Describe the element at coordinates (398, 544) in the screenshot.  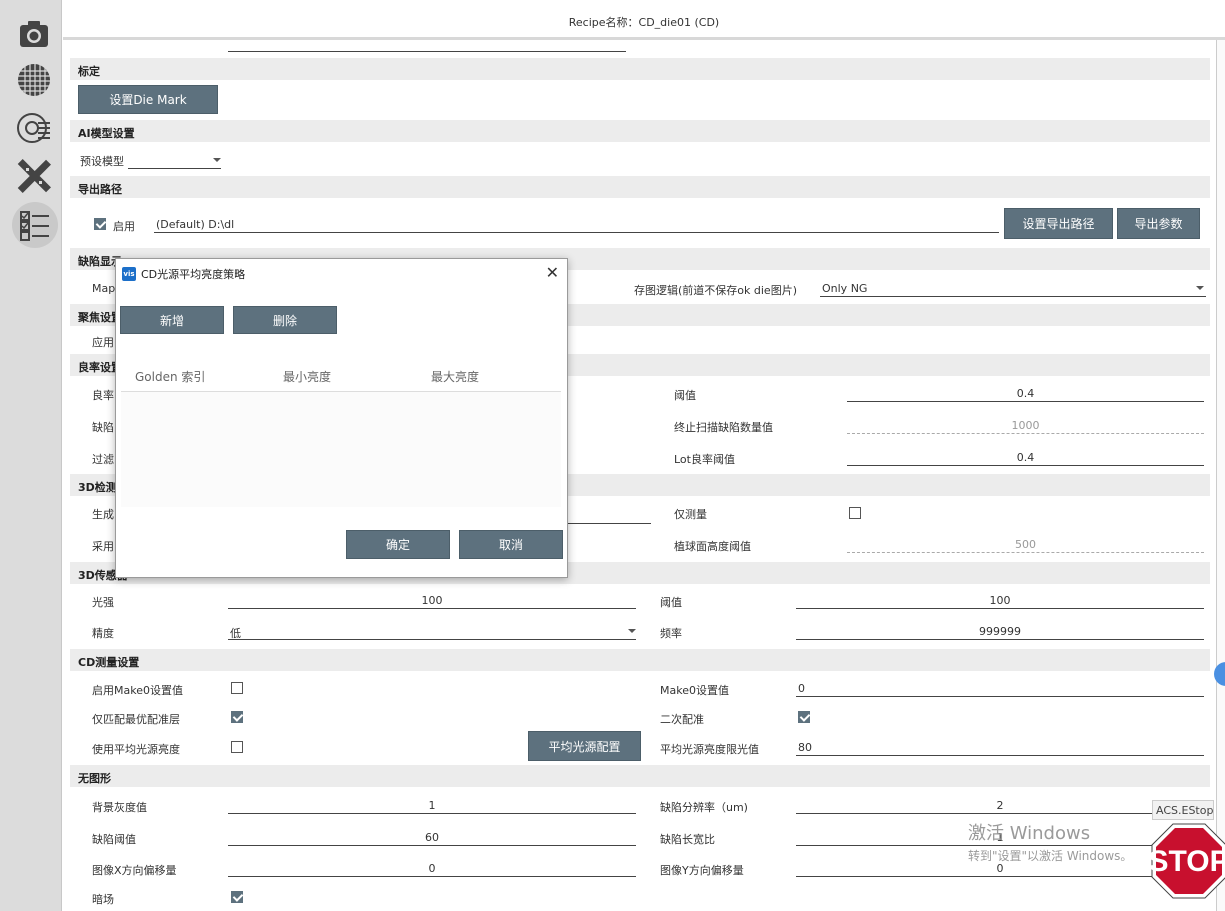
I see `ok-button: 确定` at that location.